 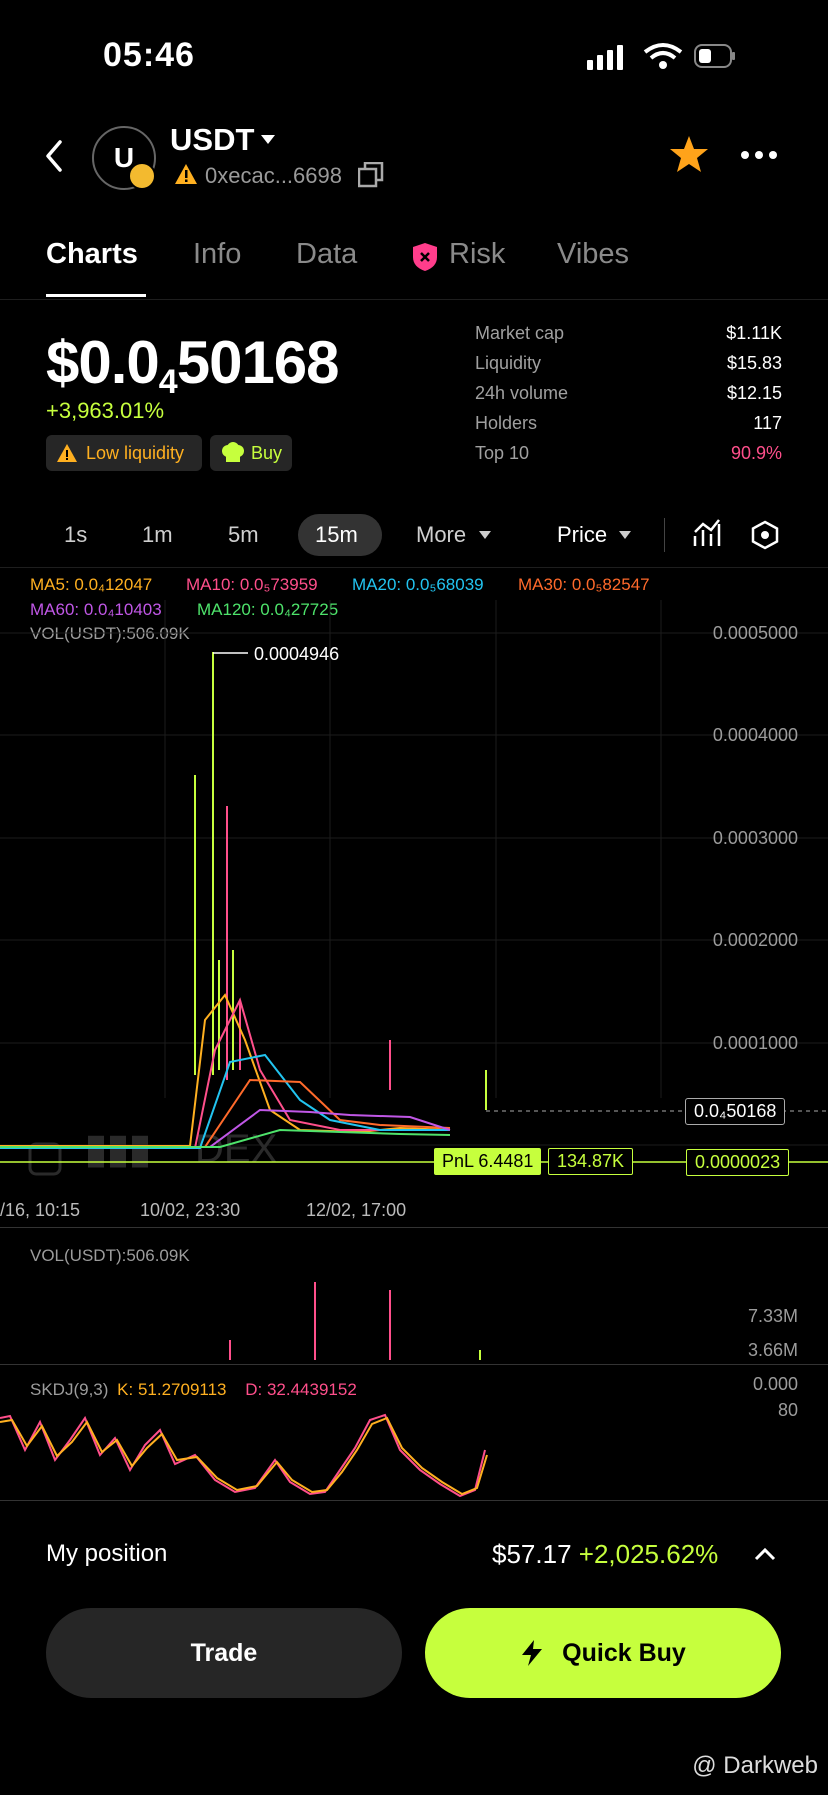 What do you see at coordinates (755, 633) in the screenshot?
I see `y-axis-label: 0.0005000` at bounding box center [755, 633].